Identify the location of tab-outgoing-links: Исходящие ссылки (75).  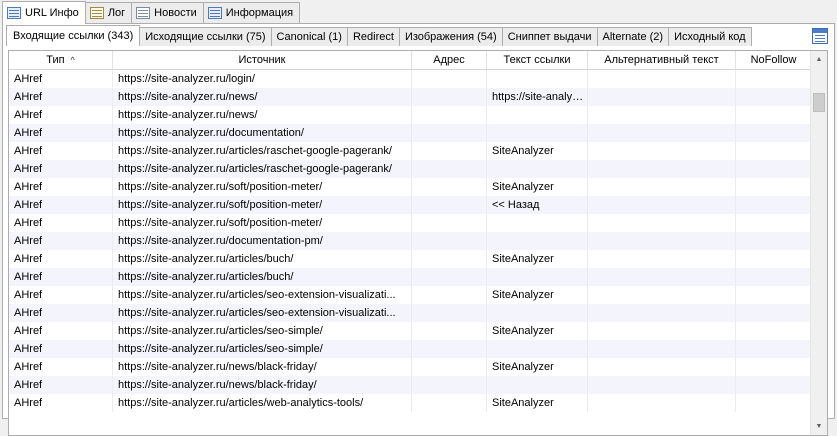
(205, 36).